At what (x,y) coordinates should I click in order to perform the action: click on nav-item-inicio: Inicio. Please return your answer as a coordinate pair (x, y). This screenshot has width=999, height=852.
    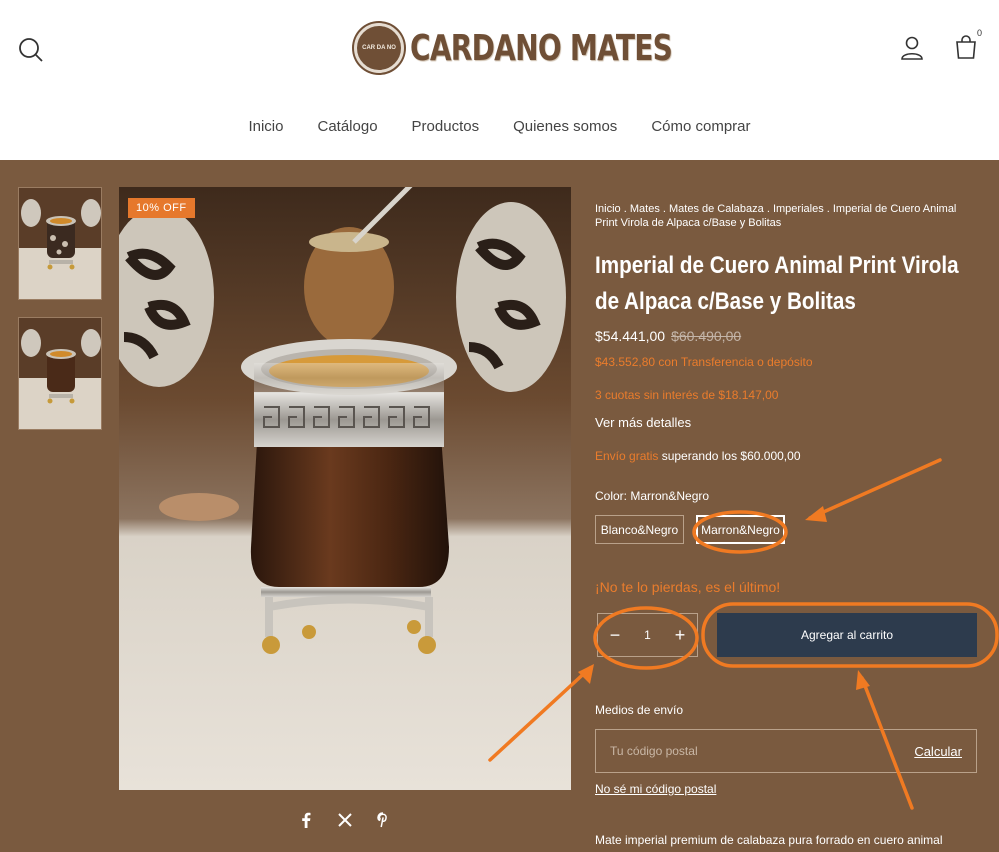
    Looking at the image, I should click on (265, 126).